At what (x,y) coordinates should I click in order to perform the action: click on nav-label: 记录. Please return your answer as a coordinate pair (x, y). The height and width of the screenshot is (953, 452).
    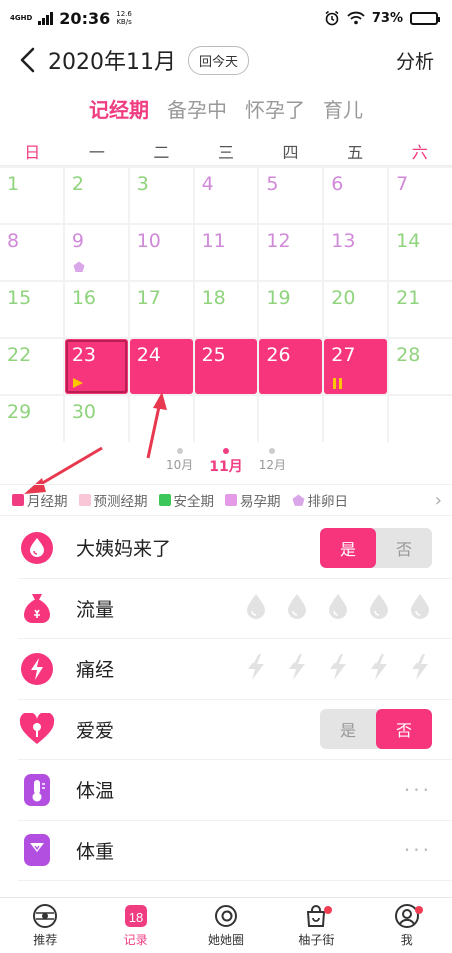
    Looking at the image, I should click on (135, 940).